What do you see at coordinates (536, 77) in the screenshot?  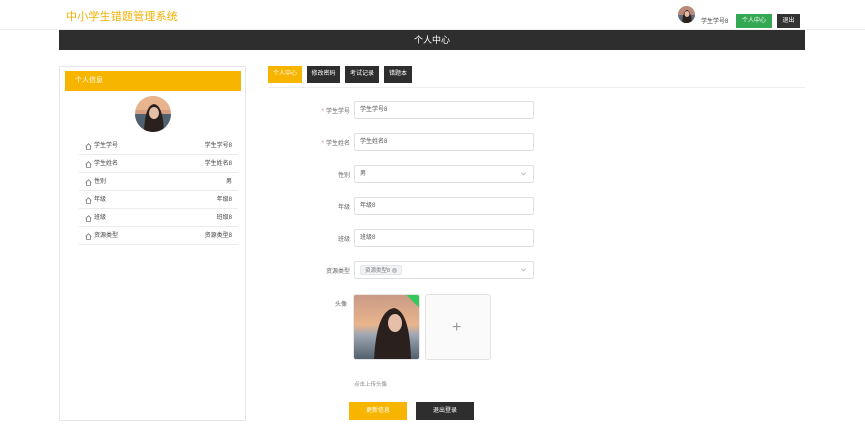 I see `profile-tabs: 个人中心 修改密码 考试记录 错题本` at bounding box center [536, 77].